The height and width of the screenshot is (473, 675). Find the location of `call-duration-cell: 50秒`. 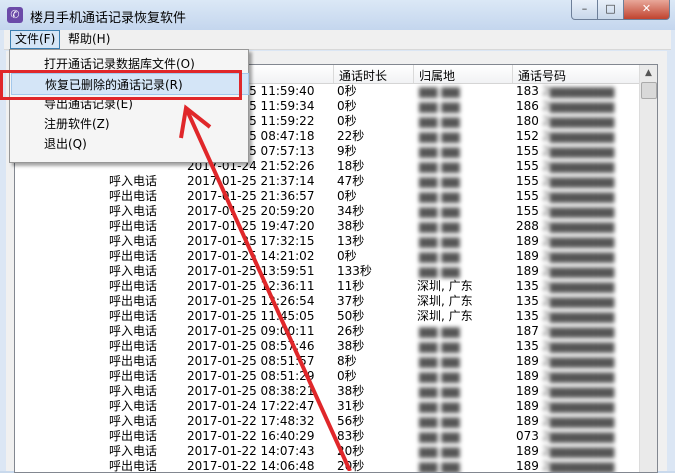

call-duration-cell: 50秒 is located at coordinates (351, 316).